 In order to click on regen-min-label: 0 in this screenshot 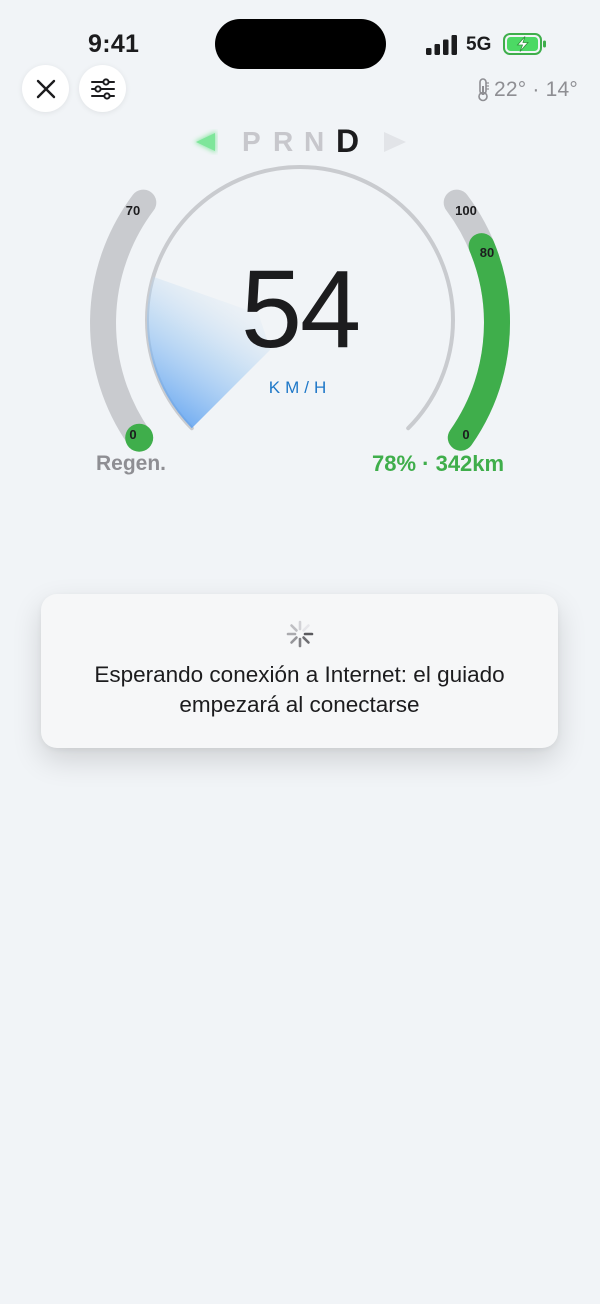, I will do `click(132, 434)`.